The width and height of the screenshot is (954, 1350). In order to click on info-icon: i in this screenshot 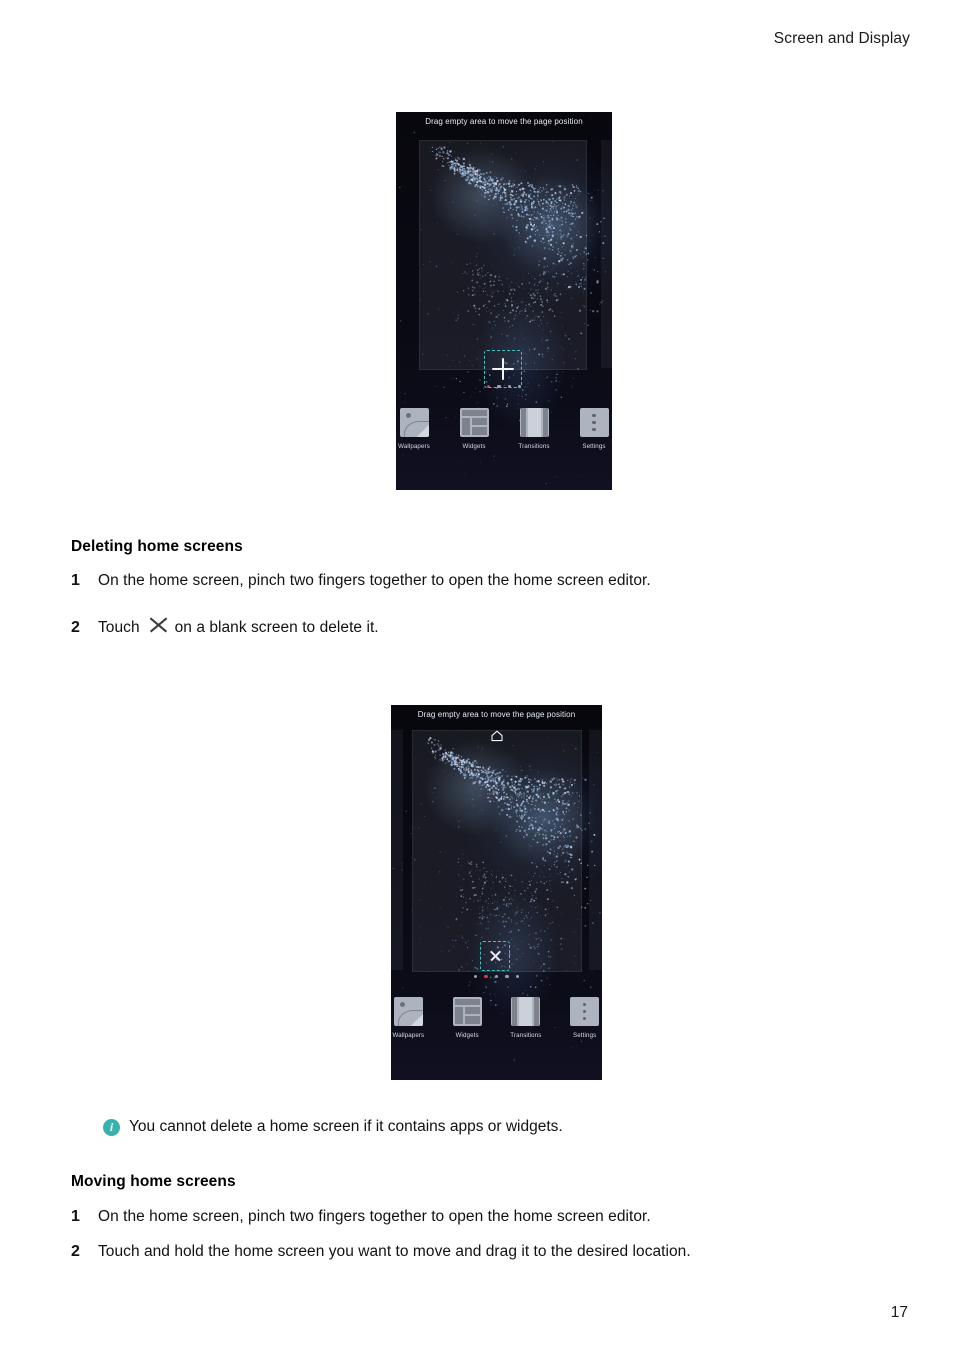, I will do `click(111, 1127)`.